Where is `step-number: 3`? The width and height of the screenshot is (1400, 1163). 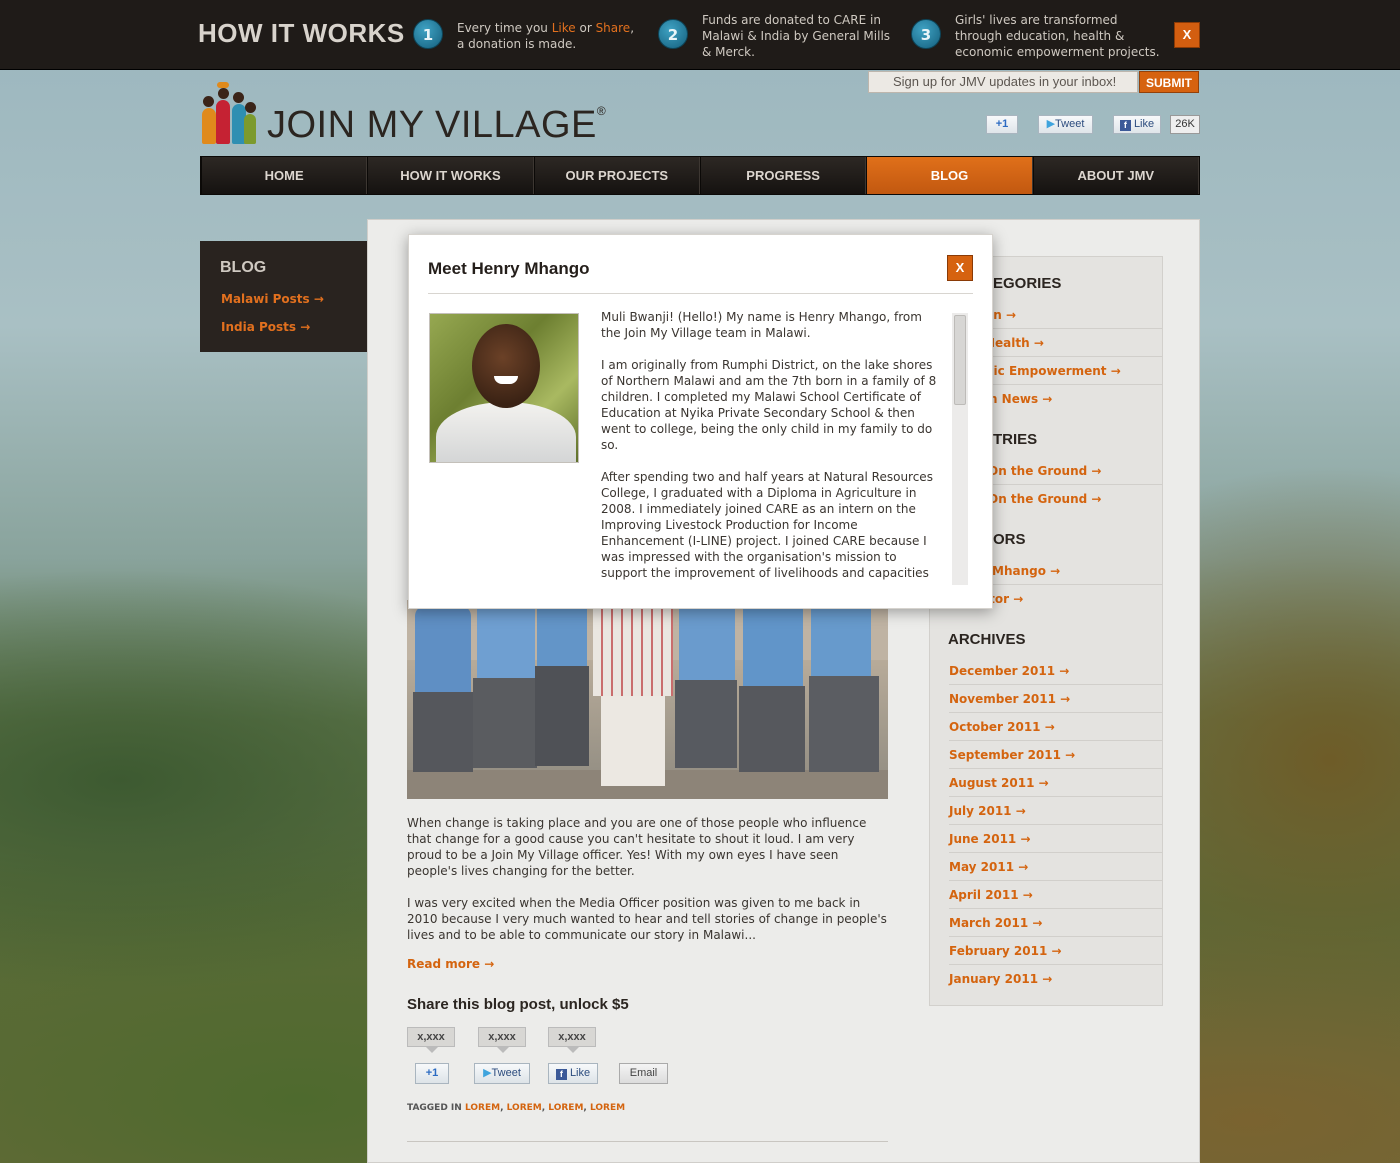 step-number: 3 is located at coordinates (926, 34).